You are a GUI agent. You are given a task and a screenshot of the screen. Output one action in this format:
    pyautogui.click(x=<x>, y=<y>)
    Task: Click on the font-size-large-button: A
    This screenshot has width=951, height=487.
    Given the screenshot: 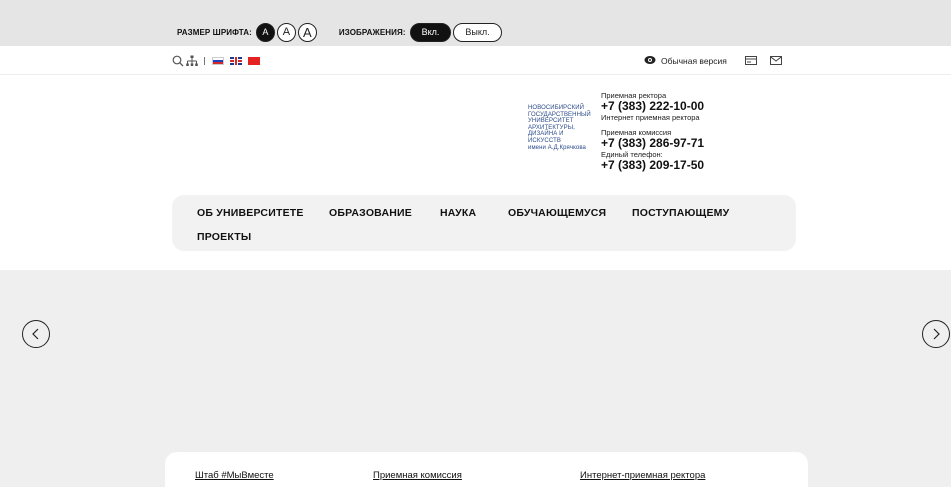 What is the action you would take?
    pyautogui.click(x=307, y=32)
    